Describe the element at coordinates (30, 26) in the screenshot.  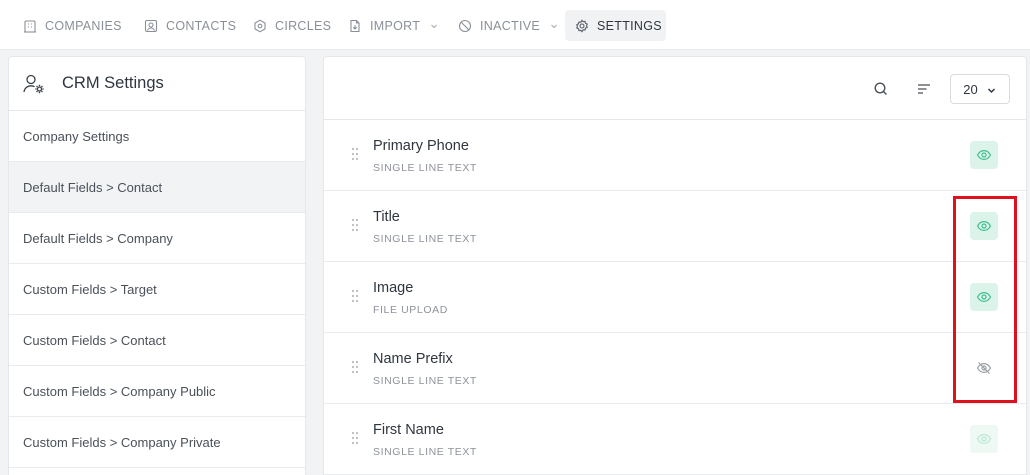
I see `building-icon` at that location.